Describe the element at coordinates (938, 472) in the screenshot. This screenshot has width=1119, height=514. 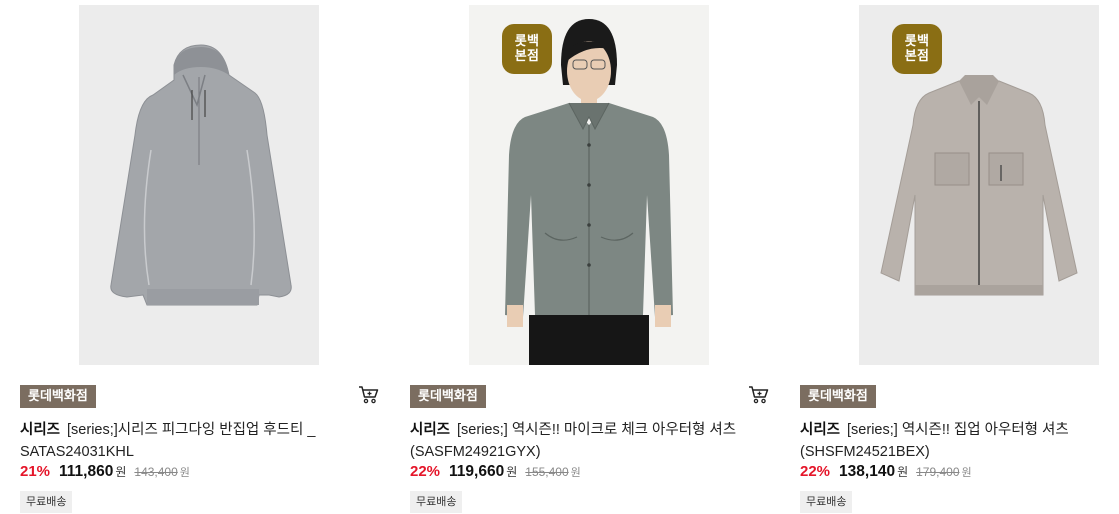
I see `original-price: 179,400` at that location.